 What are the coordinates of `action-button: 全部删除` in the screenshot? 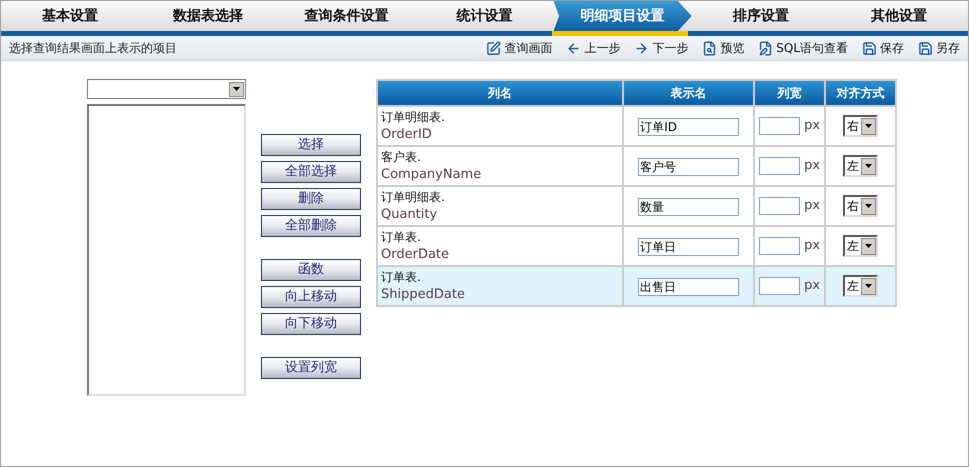 It's located at (311, 226).